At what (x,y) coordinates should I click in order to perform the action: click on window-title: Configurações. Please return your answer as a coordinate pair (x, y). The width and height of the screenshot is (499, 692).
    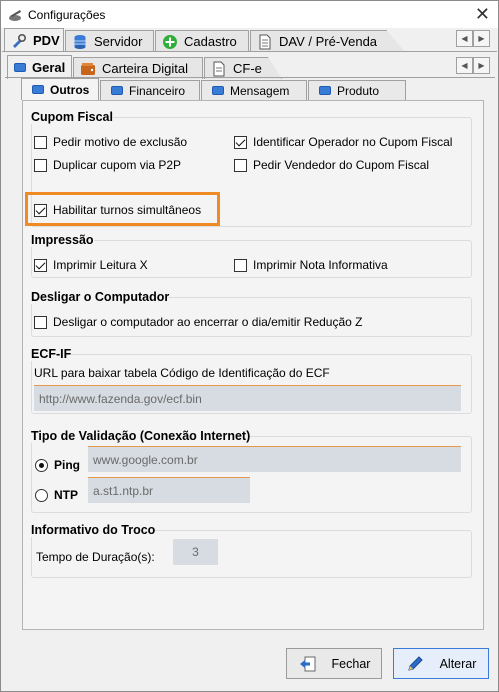
    Looking at the image, I should click on (67, 14).